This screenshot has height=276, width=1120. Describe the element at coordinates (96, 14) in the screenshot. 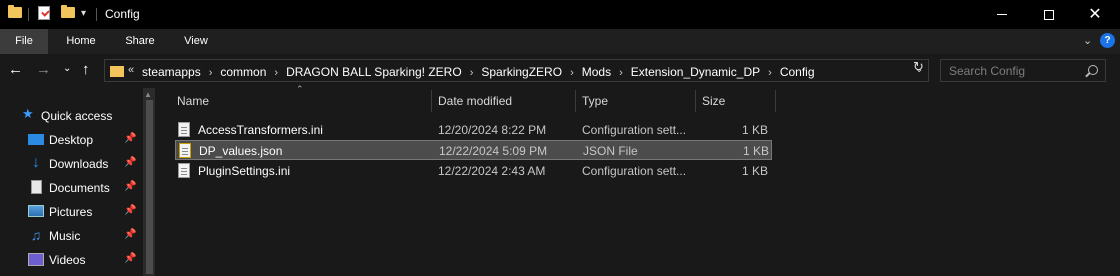

I see `title-separator` at that location.